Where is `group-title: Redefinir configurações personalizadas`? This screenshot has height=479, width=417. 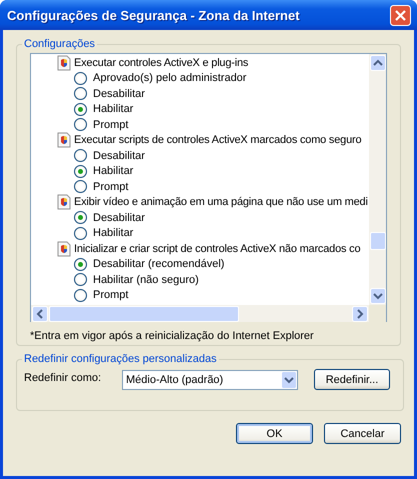 group-title: Redefinir configurações personalizadas is located at coordinates (120, 359).